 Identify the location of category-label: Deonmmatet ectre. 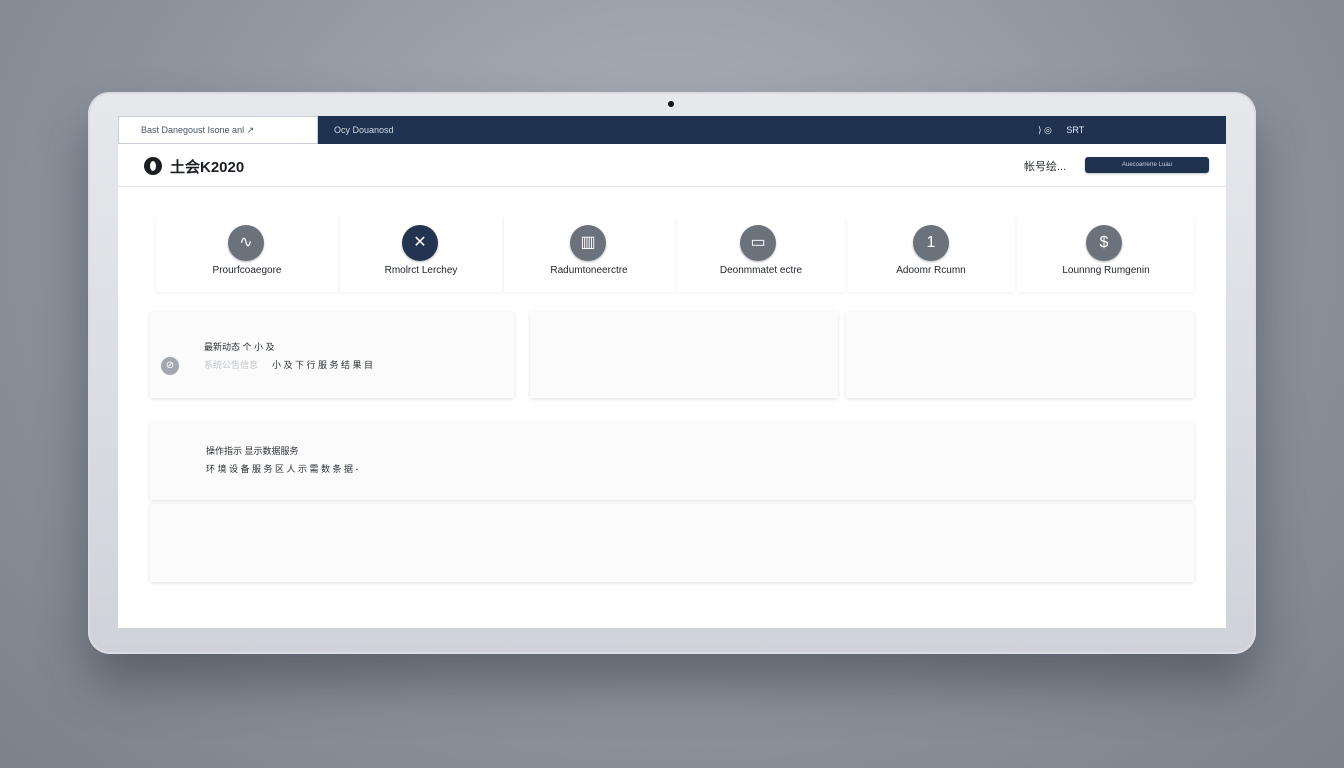
(761, 270).